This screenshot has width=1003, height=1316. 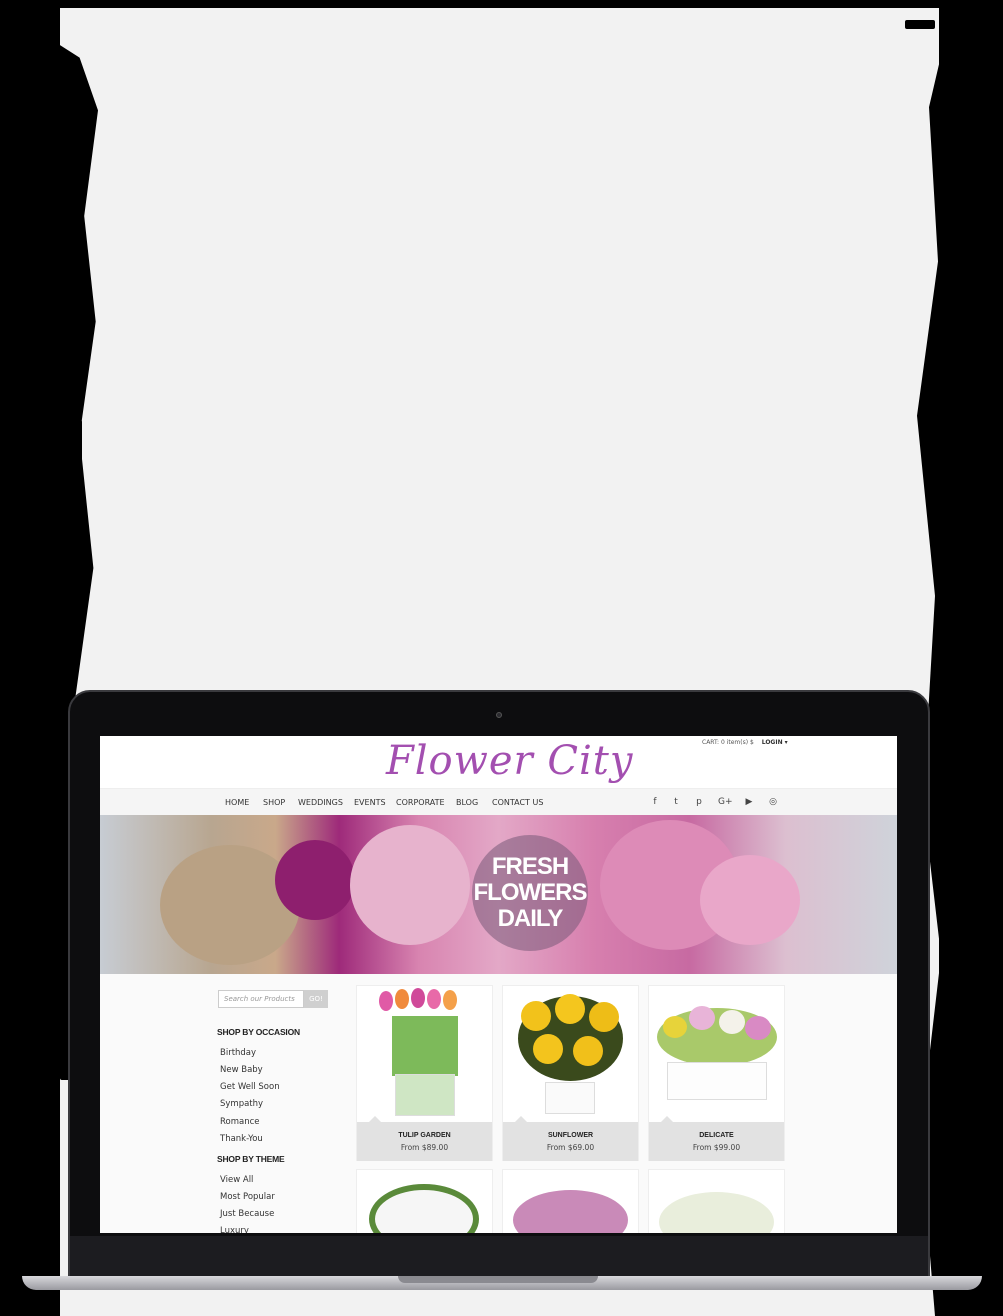 What do you see at coordinates (655, 802) in the screenshot?
I see `facebook-icon: f` at bounding box center [655, 802].